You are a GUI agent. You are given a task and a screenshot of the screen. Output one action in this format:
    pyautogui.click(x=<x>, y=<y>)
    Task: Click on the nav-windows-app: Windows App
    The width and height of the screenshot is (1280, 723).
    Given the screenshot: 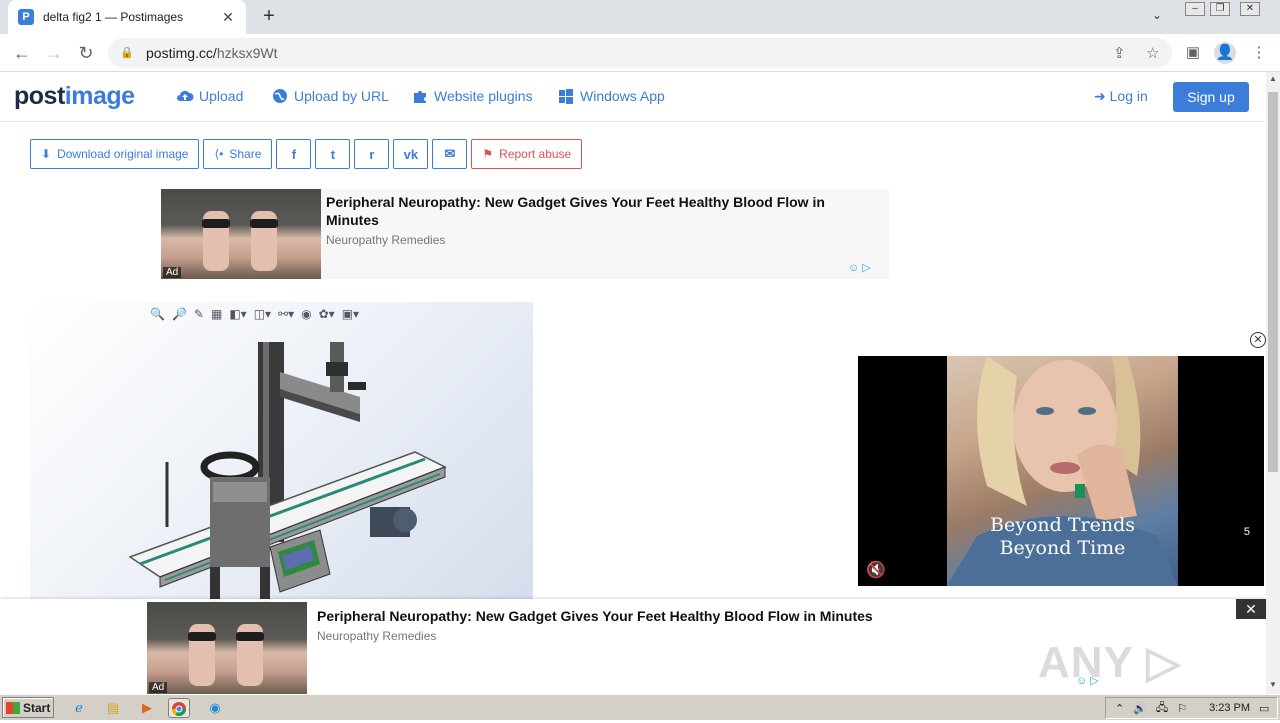 What is the action you would take?
    pyautogui.click(x=611, y=96)
    